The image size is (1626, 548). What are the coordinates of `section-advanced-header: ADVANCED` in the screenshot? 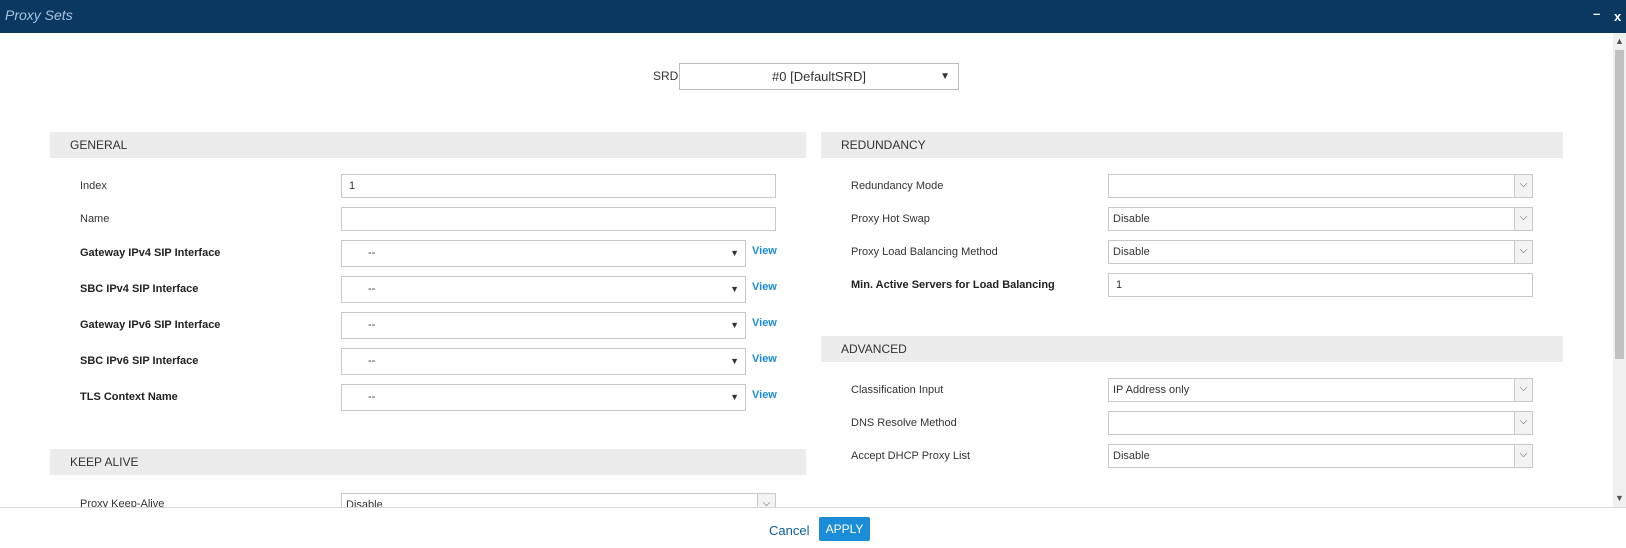 It's located at (1192, 349).